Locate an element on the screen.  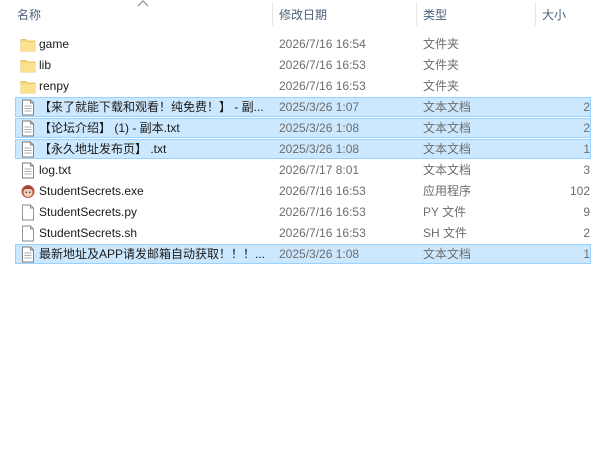
file-row: StudentSecrets.exe 2026/7/16 16:53 应用程序 102 is located at coordinates (303, 191).